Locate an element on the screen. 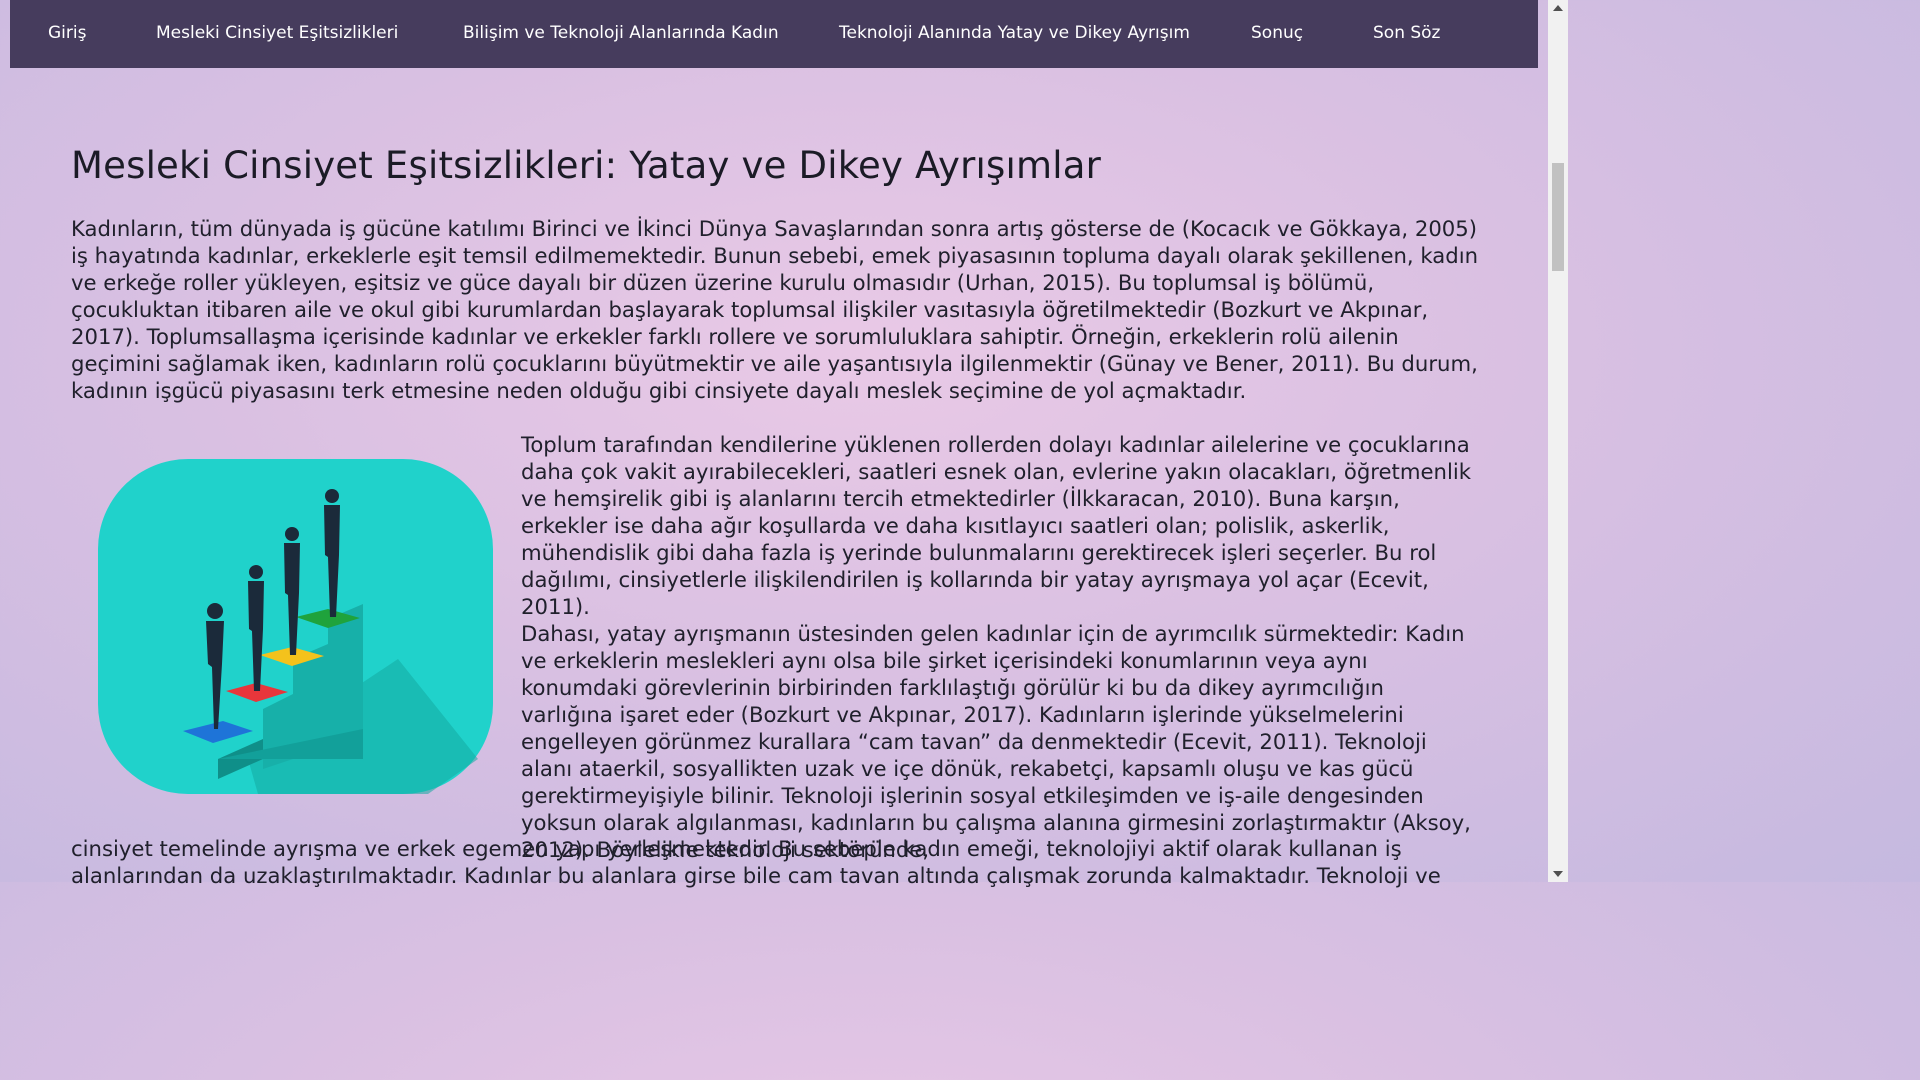 This screenshot has width=1920, height=1080. nav-link-giris: Giriş is located at coordinates (67, 33).